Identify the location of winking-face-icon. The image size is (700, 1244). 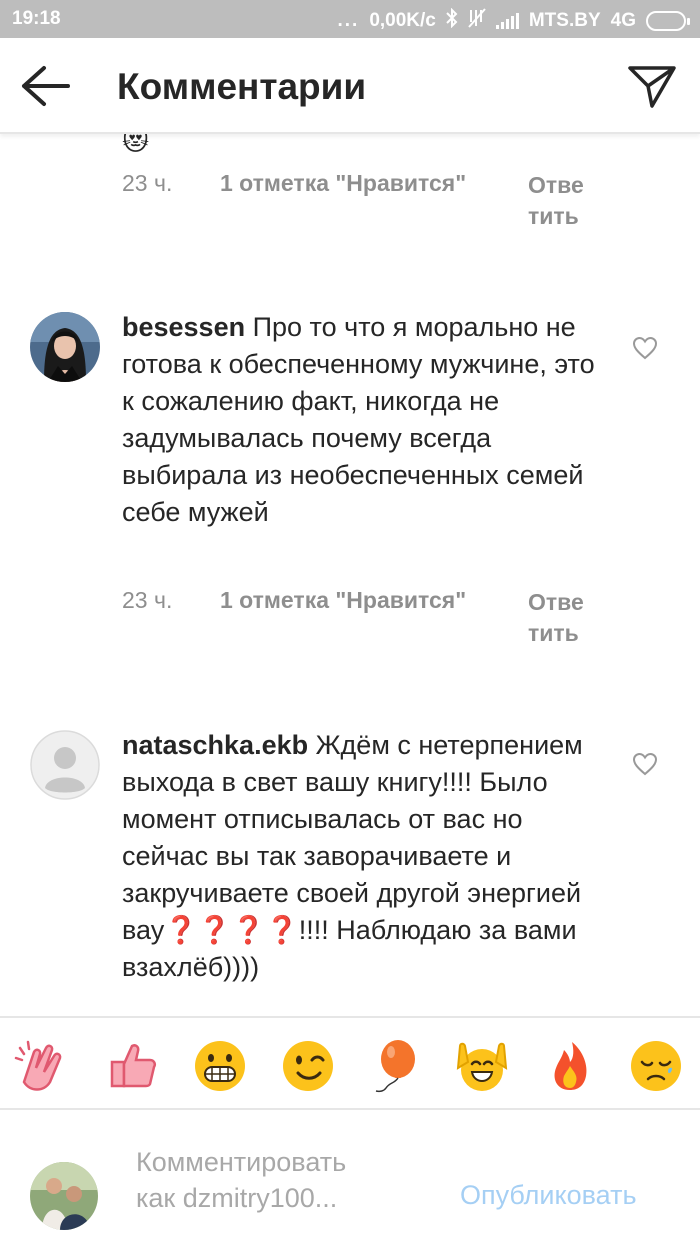
(308, 1066).